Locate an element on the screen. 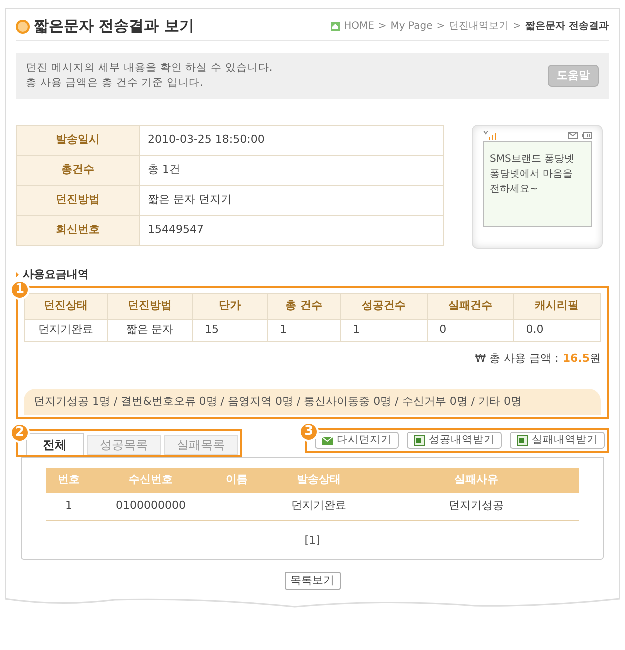  column-header: 성공건수 is located at coordinates (384, 306).